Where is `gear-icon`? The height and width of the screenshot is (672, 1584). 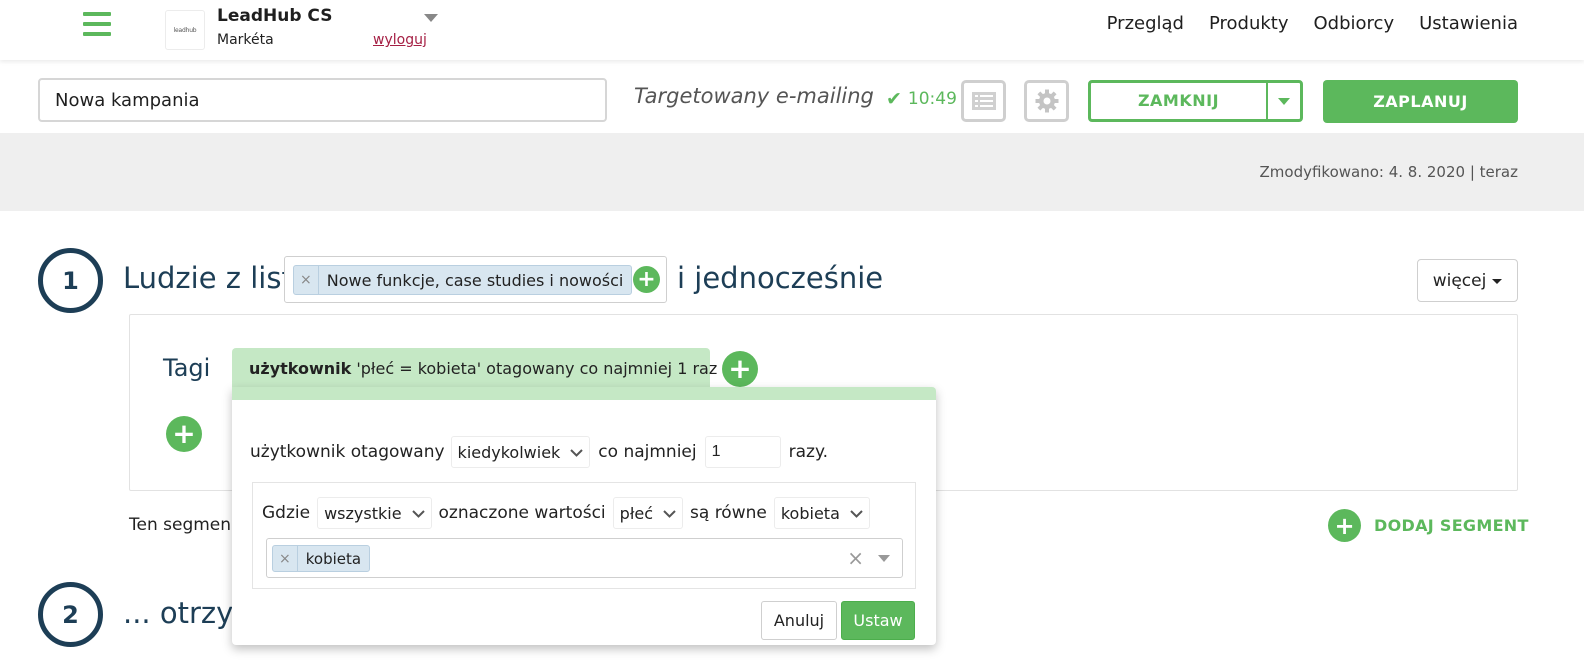
gear-icon is located at coordinates (1046, 101).